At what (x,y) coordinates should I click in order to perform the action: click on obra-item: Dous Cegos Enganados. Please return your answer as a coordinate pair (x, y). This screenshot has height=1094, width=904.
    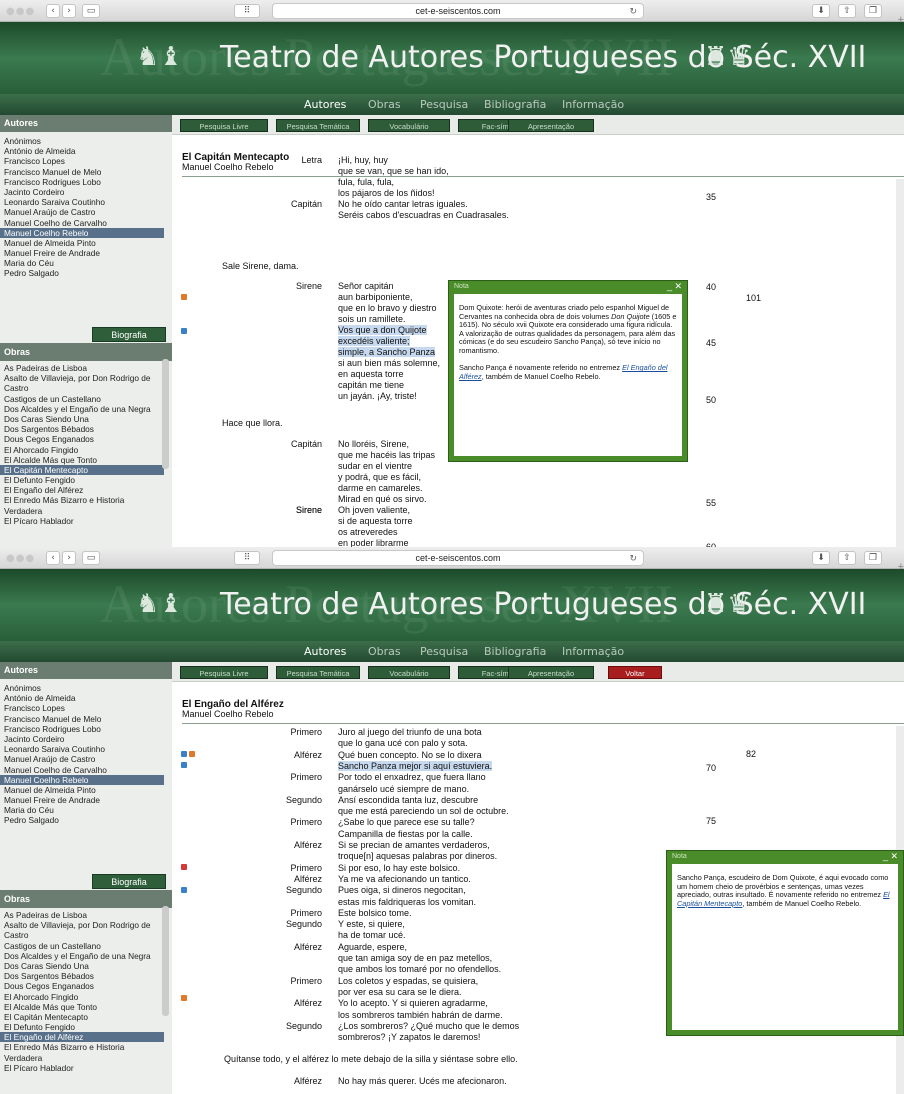
    Looking at the image, I should click on (82, 986).